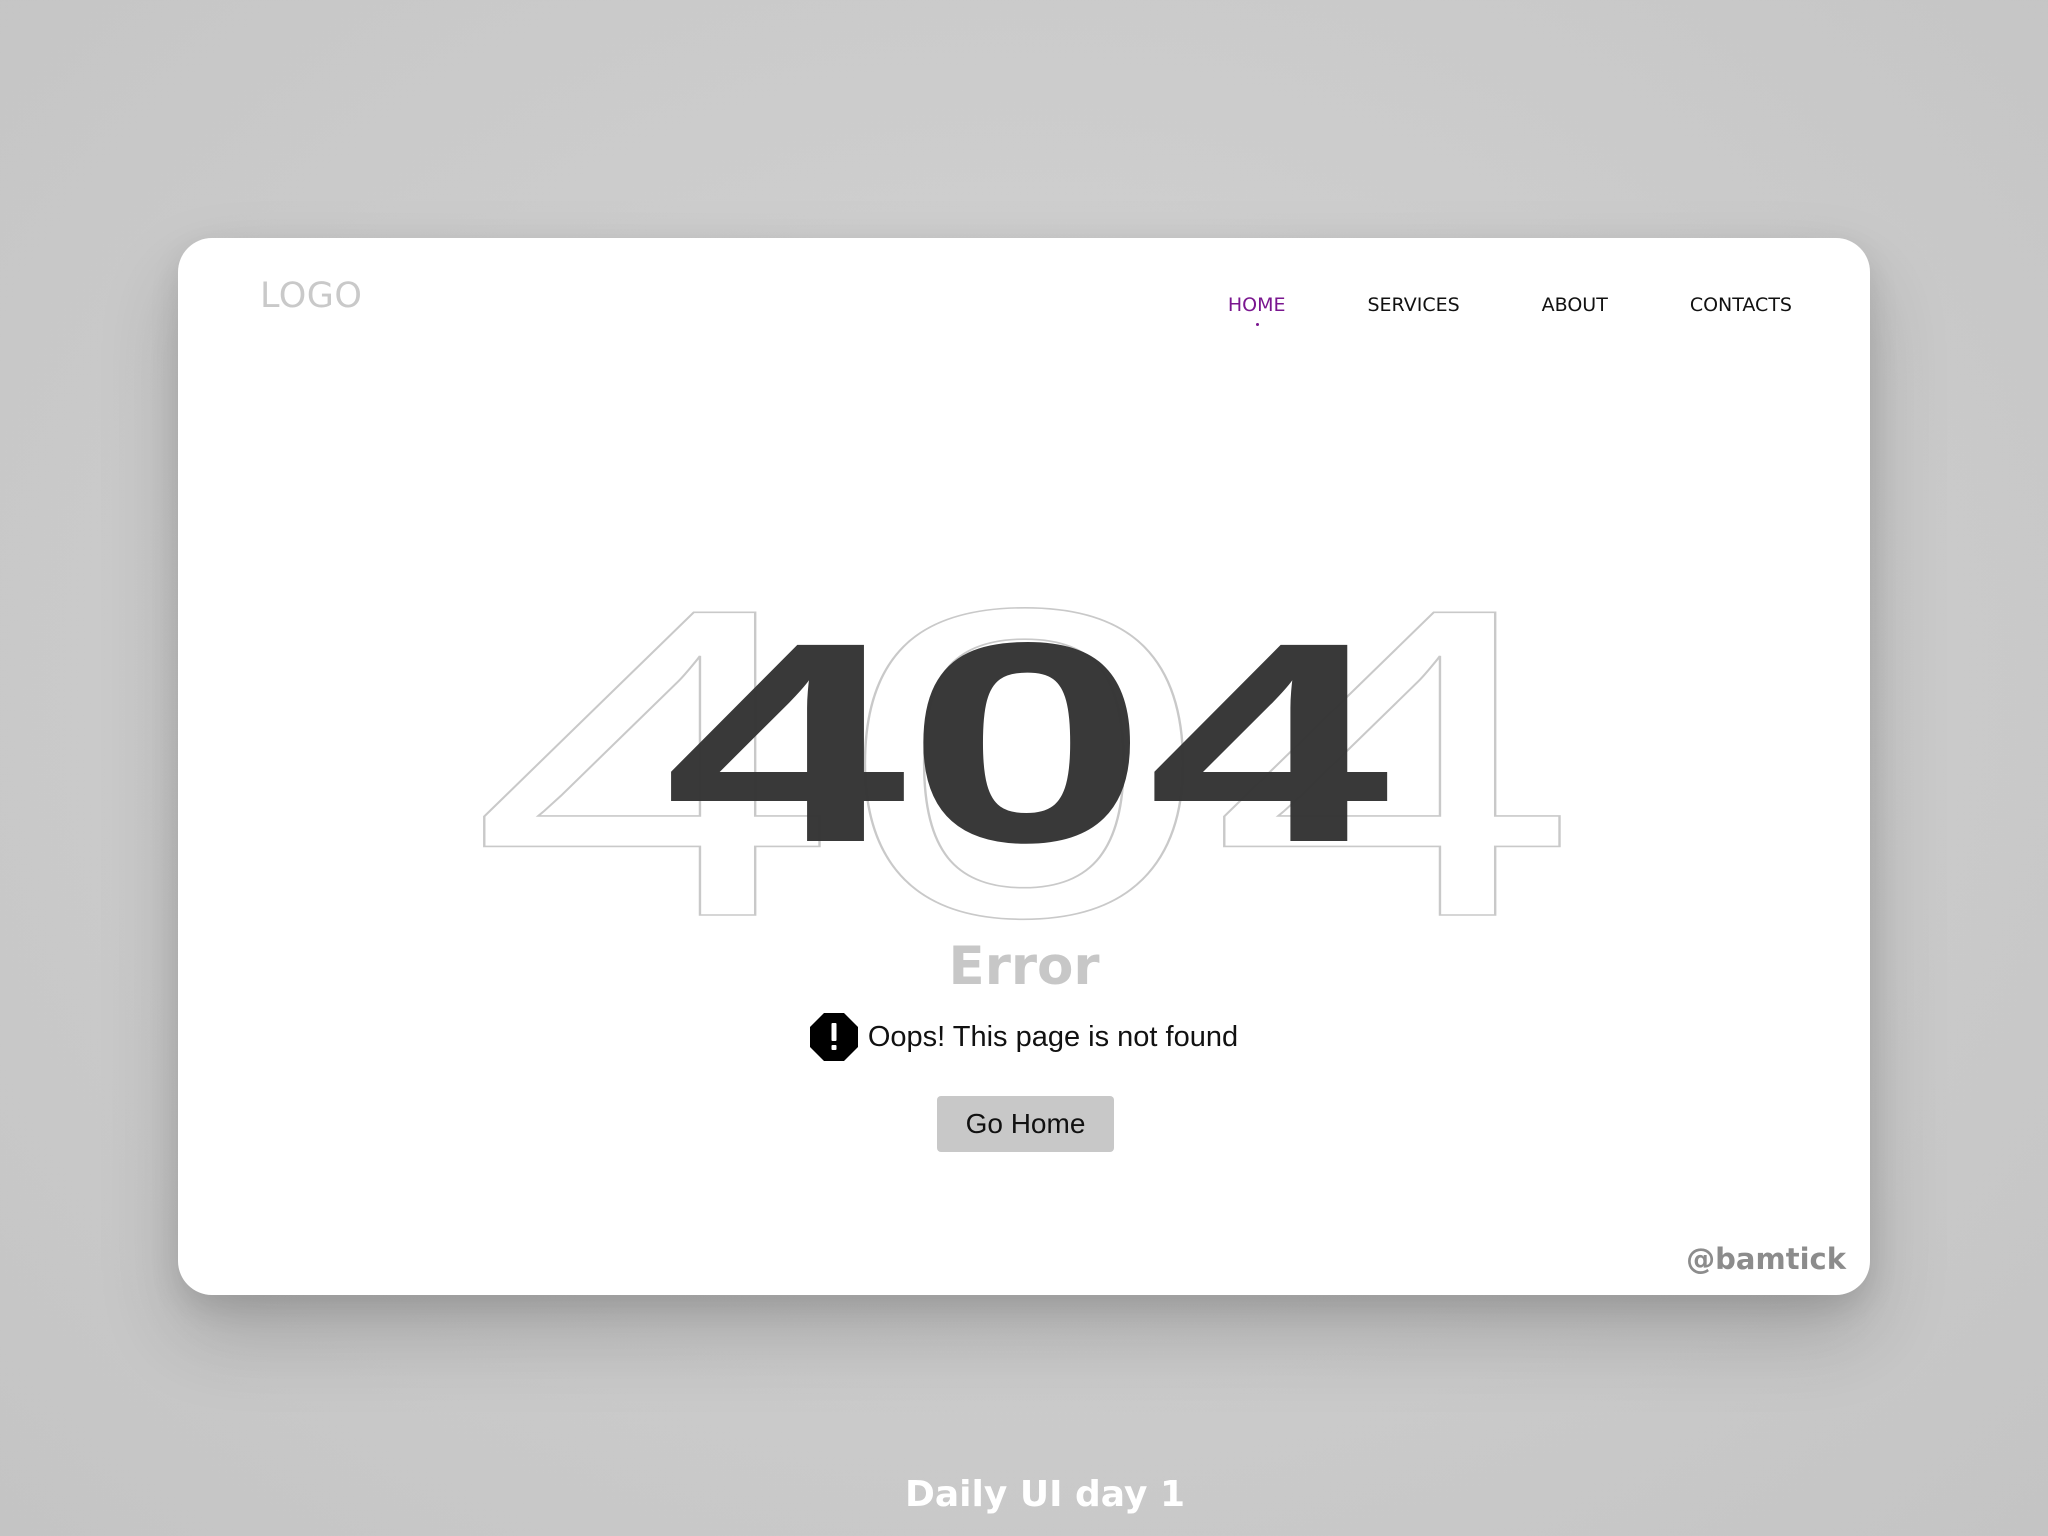 Image resolution: width=2048 pixels, height=1536 pixels. What do you see at coordinates (1766, 1259) in the screenshot?
I see `author-credit: @bamtick` at bounding box center [1766, 1259].